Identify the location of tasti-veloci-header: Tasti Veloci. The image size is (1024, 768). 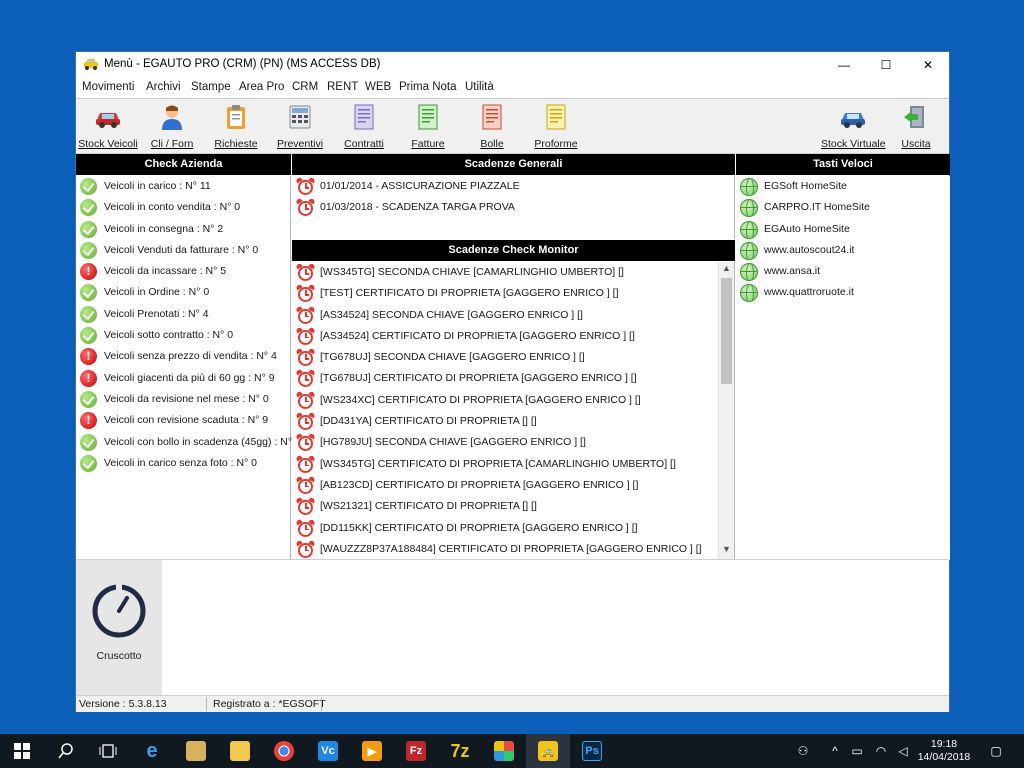
(843, 164).